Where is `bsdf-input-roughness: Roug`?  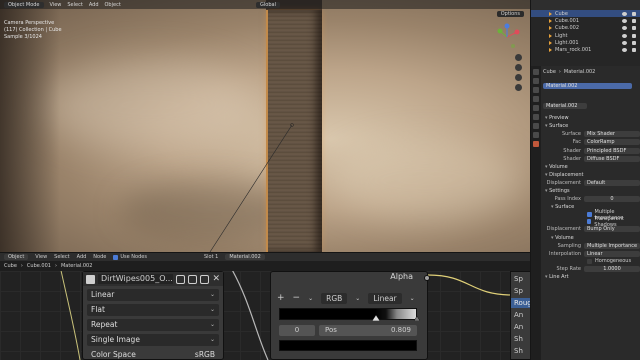
bsdf-input-roughness: Roug is located at coordinates (520, 303).